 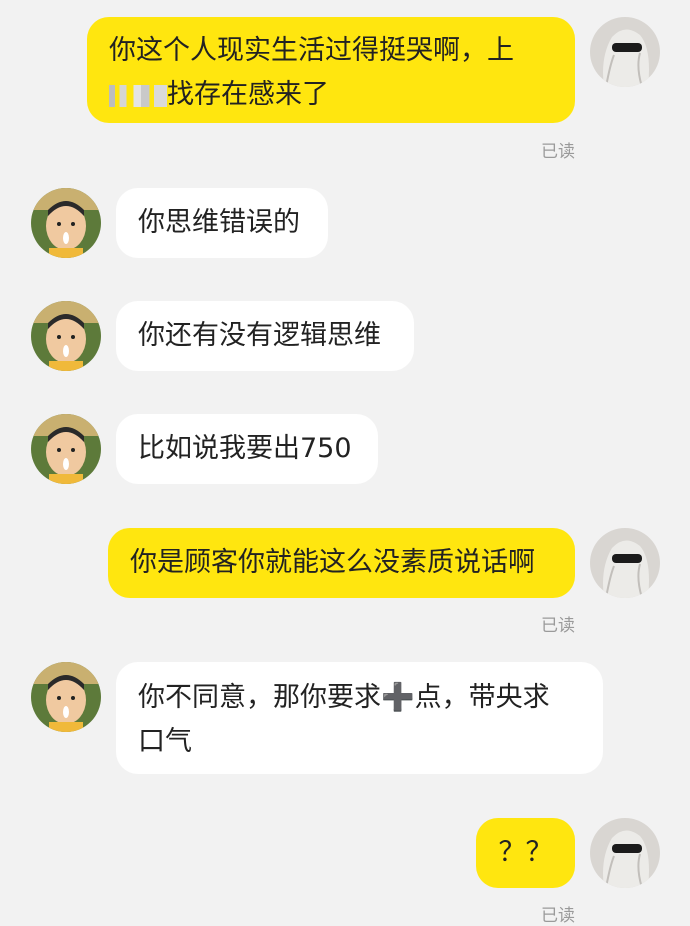 What do you see at coordinates (359, 718) in the screenshot?
I see `message-bubble-other: 你不同意，那你要求➕点，带央求 口气` at bounding box center [359, 718].